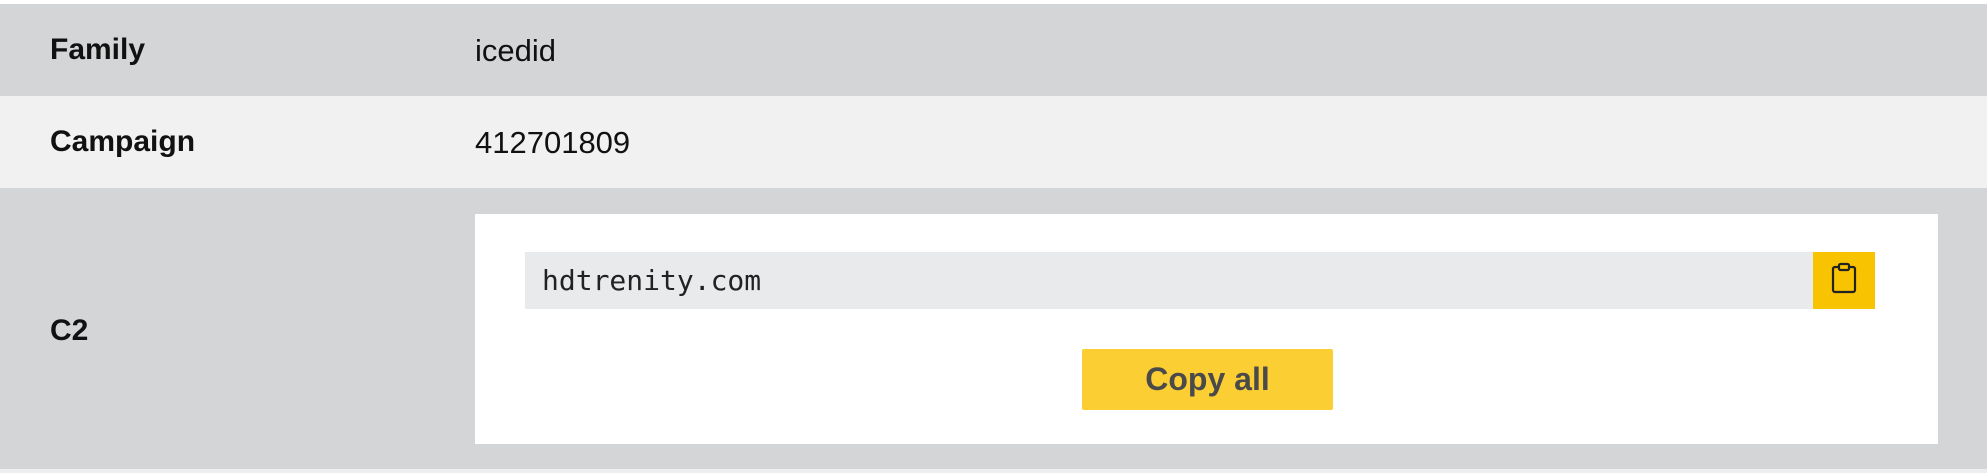  I want to click on c2-entry-field: hdtrenity.com, so click(1170, 280).